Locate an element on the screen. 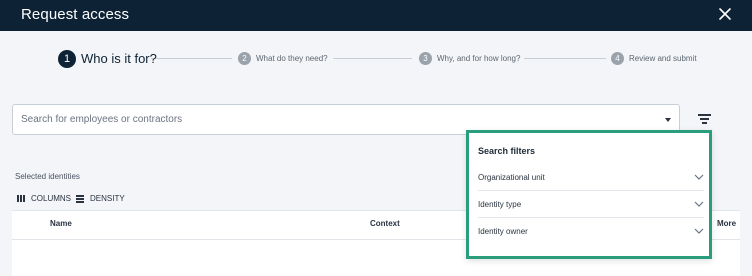 The height and width of the screenshot is (276, 752). filter-organizational-unit: Organizational unit is located at coordinates (591, 178).